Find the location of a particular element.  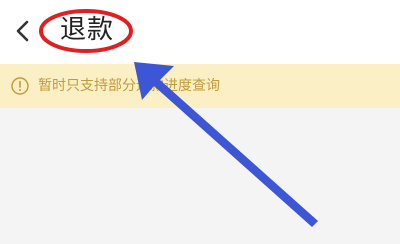

page-title: 退款 is located at coordinates (87, 30).